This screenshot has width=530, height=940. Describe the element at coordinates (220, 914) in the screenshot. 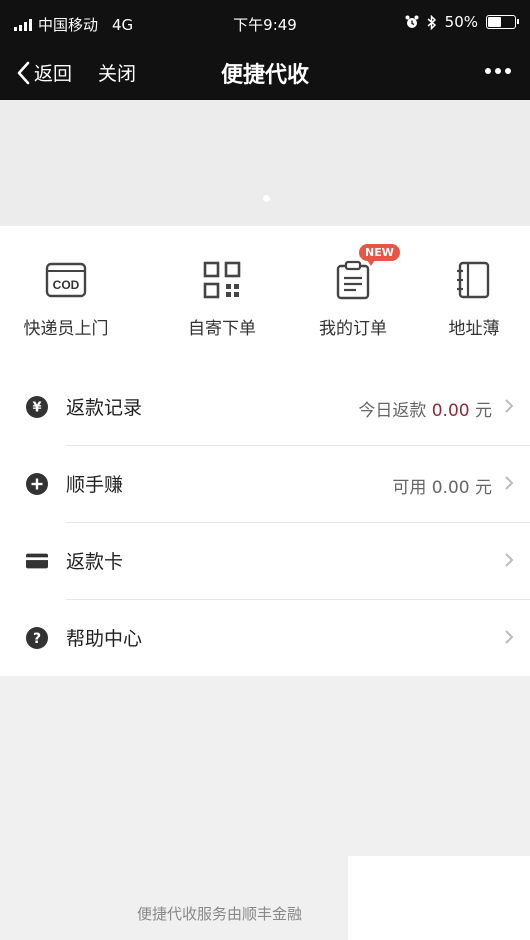

I see `footer-text: 便捷代收服务由顺丰金融` at that location.